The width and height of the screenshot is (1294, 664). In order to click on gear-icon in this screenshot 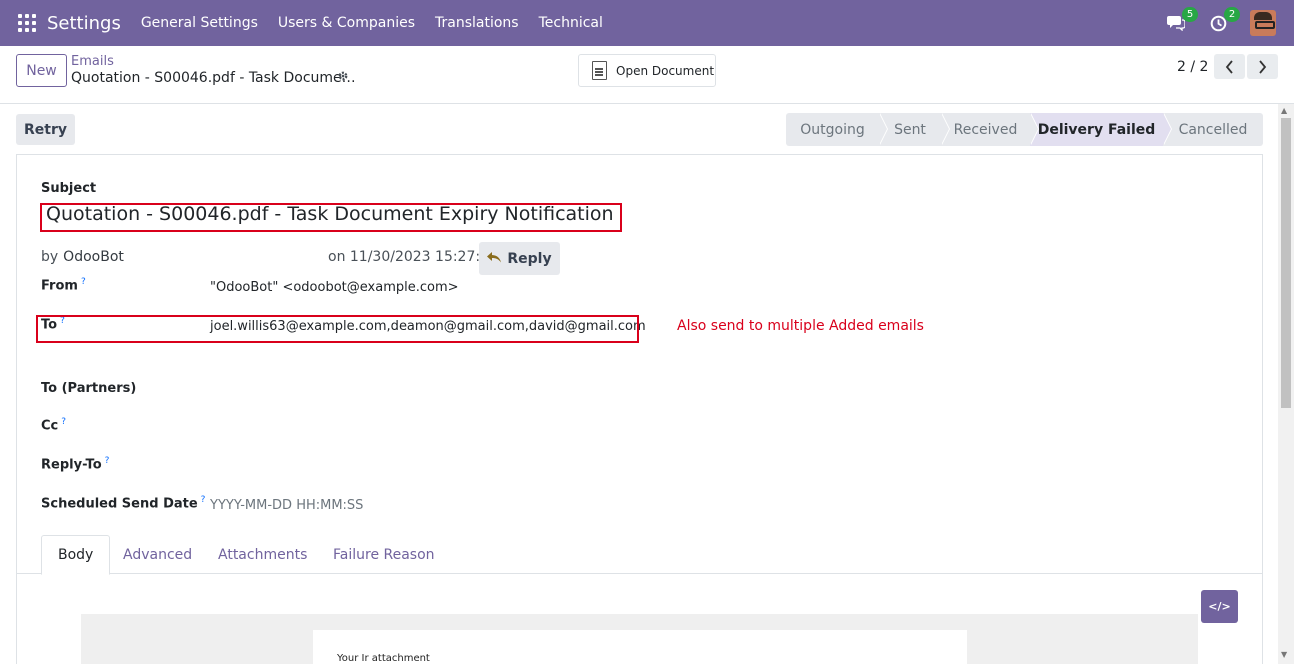, I will do `click(343, 78)`.